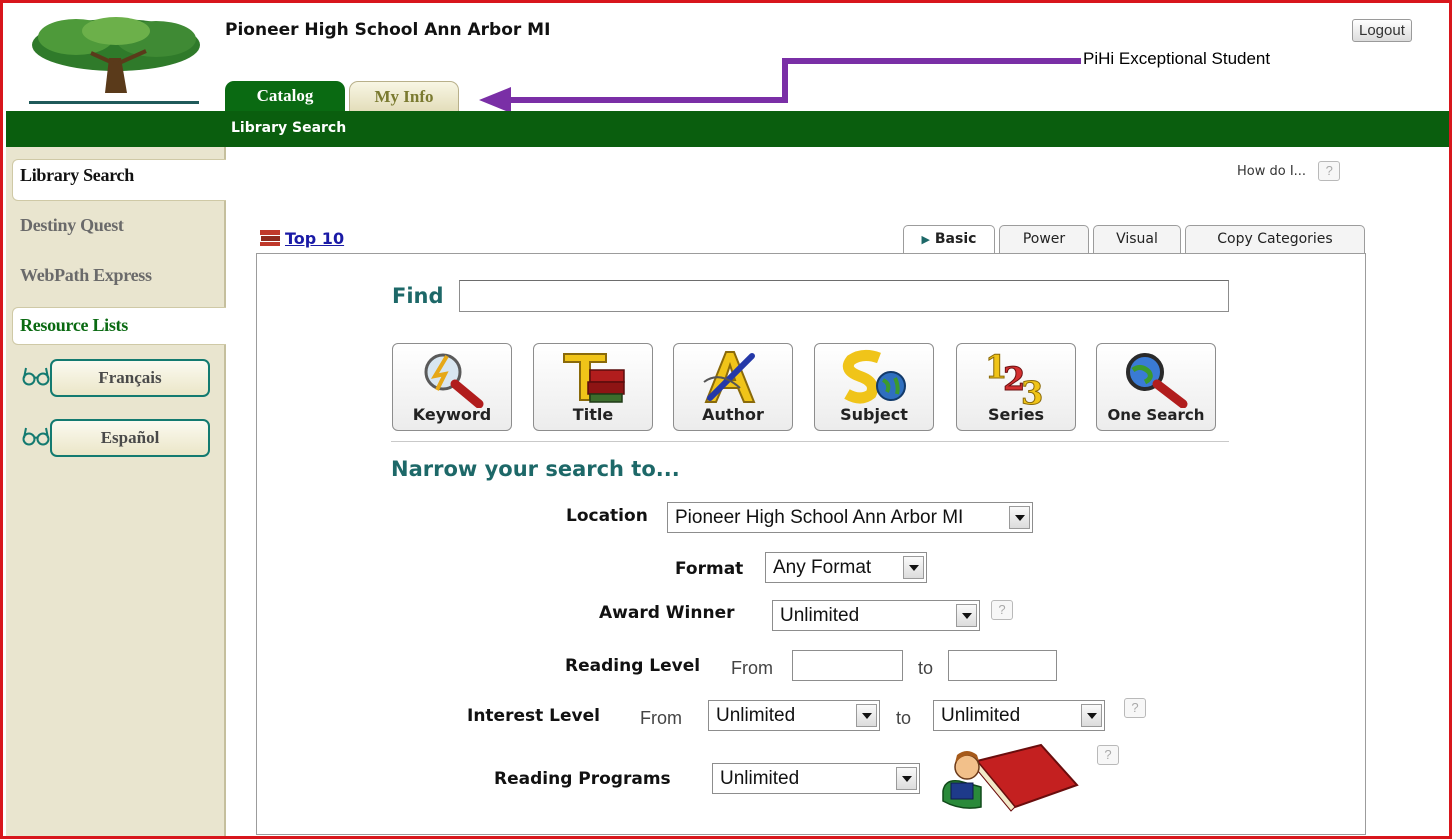 This screenshot has width=1452, height=839. What do you see at coordinates (874, 376) in the screenshot?
I see `subject-globe-icon` at bounding box center [874, 376].